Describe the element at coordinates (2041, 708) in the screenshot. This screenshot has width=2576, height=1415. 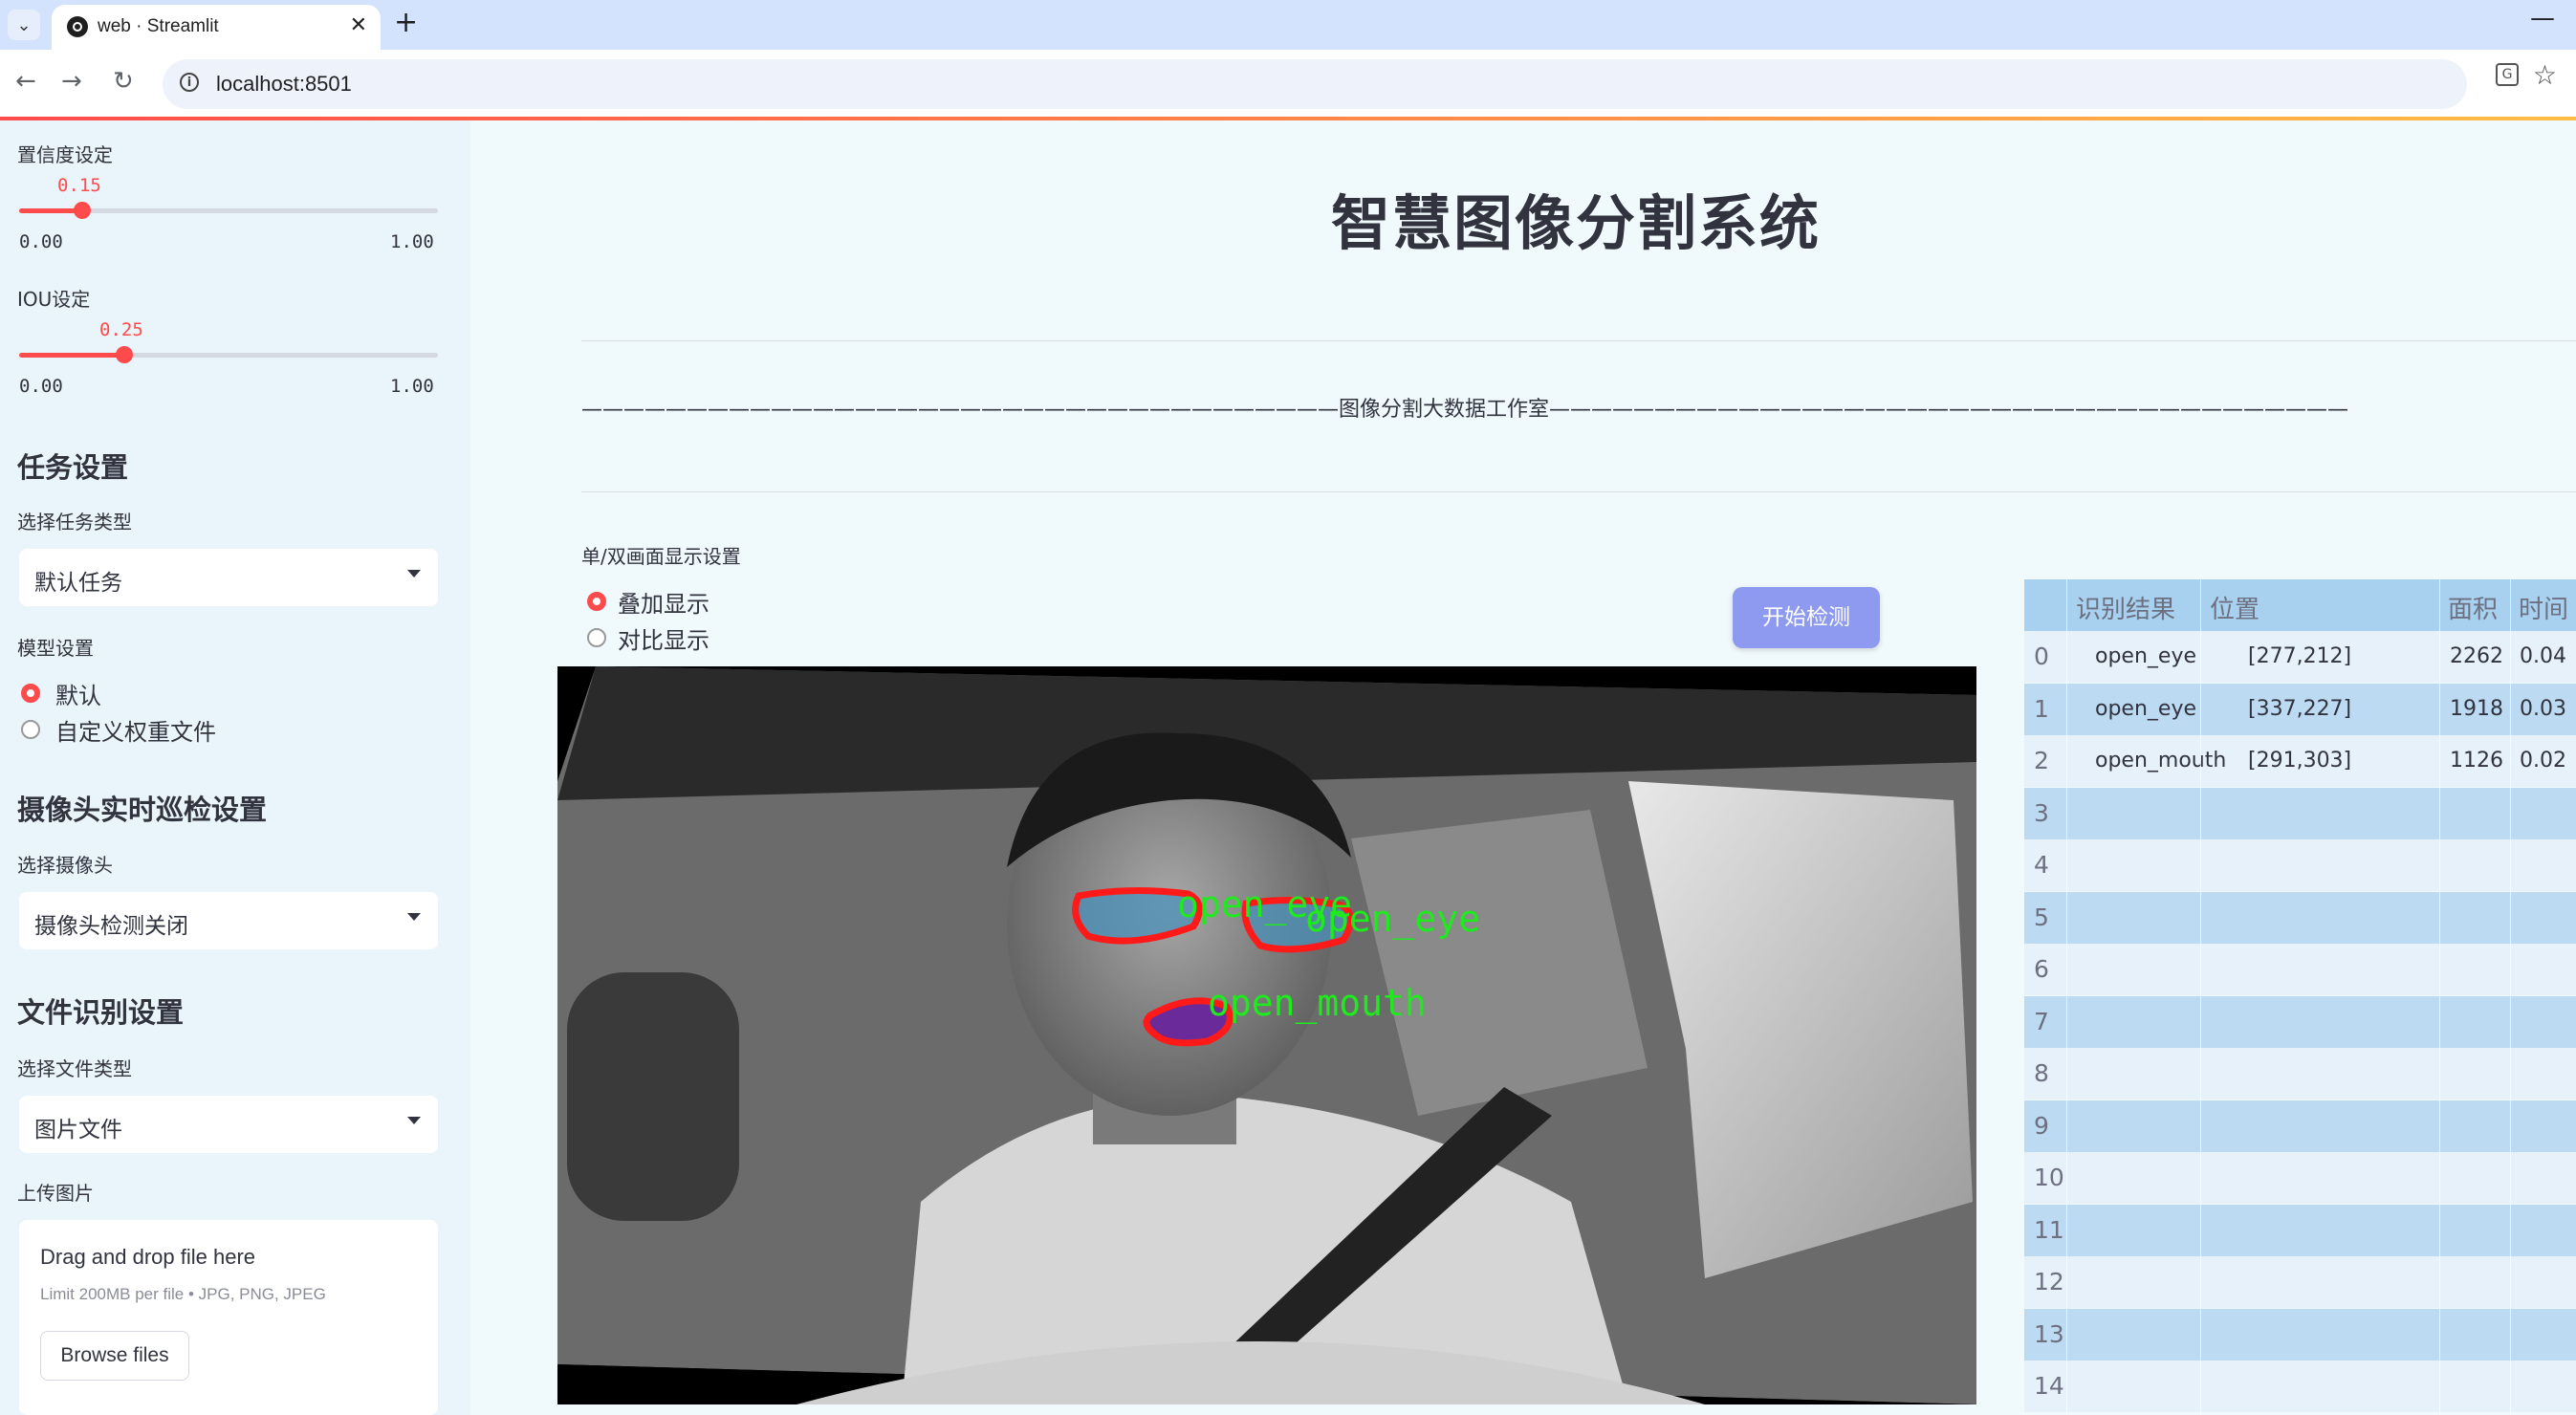
I see `row-index: 1` at that location.